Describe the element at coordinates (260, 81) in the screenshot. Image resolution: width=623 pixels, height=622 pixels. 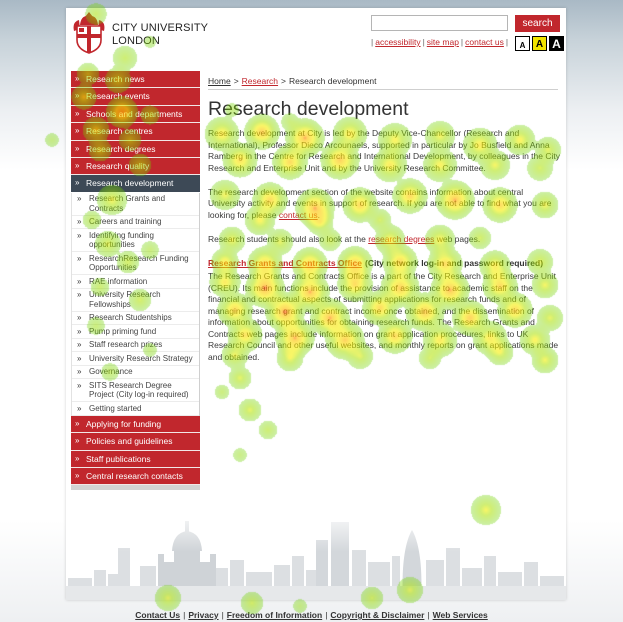
I see `breadcrumb-research: Research` at that location.